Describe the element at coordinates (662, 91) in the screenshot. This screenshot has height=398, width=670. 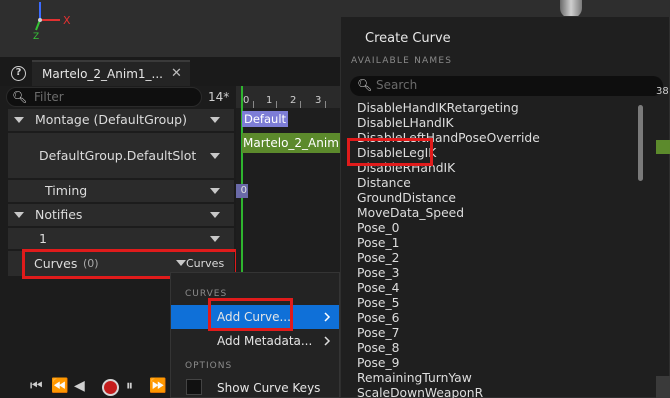
I see `ruler-tick-label: 38` at that location.